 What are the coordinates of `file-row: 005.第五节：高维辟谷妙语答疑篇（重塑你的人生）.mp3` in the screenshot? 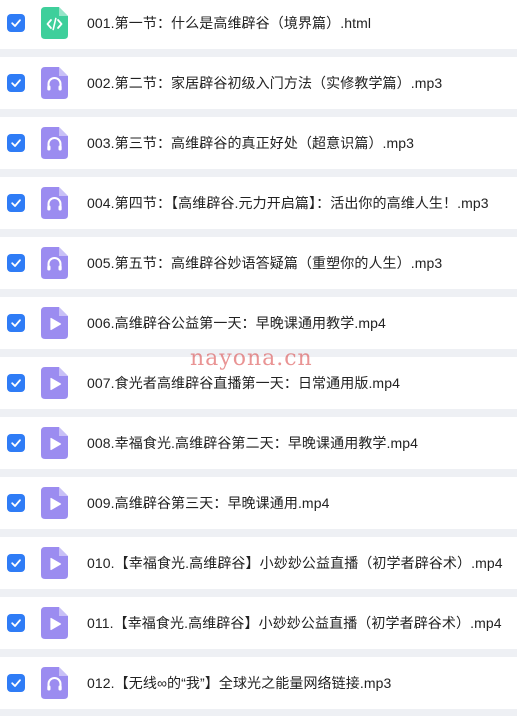 It's located at (258, 263).